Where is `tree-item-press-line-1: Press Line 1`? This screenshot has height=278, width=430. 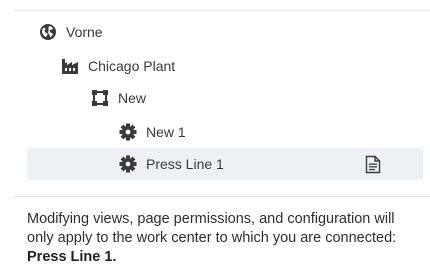 tree-item-press-line-1: Press Line 1 is located at coordinates (225, 164).